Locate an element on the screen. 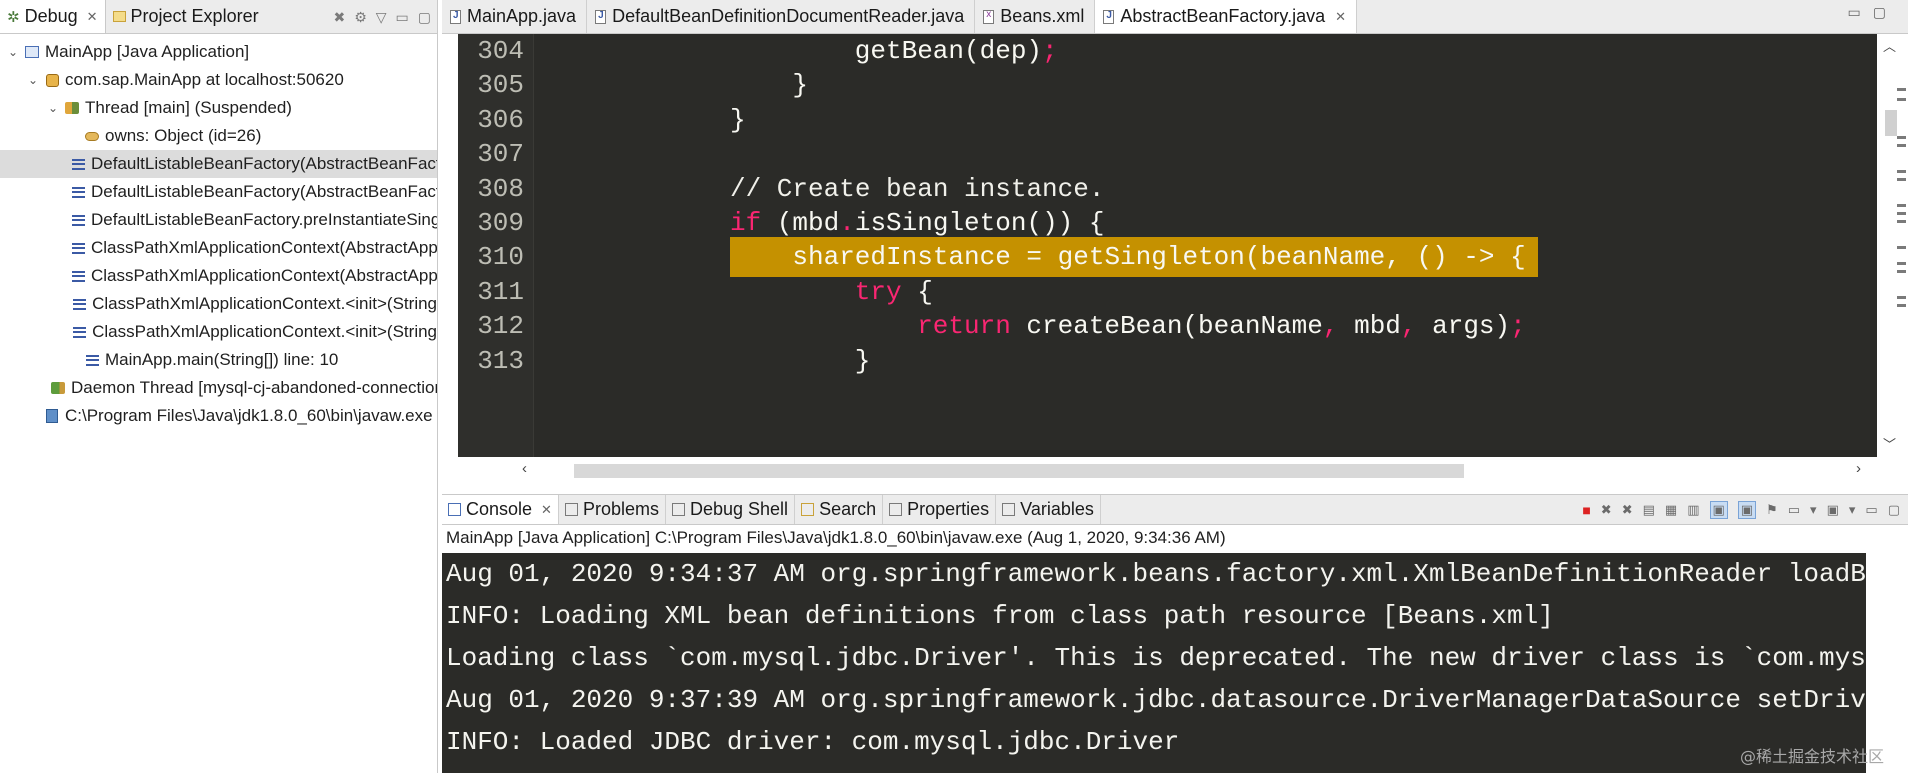  console-tab-label: Console is located at coordinates (499, 509).